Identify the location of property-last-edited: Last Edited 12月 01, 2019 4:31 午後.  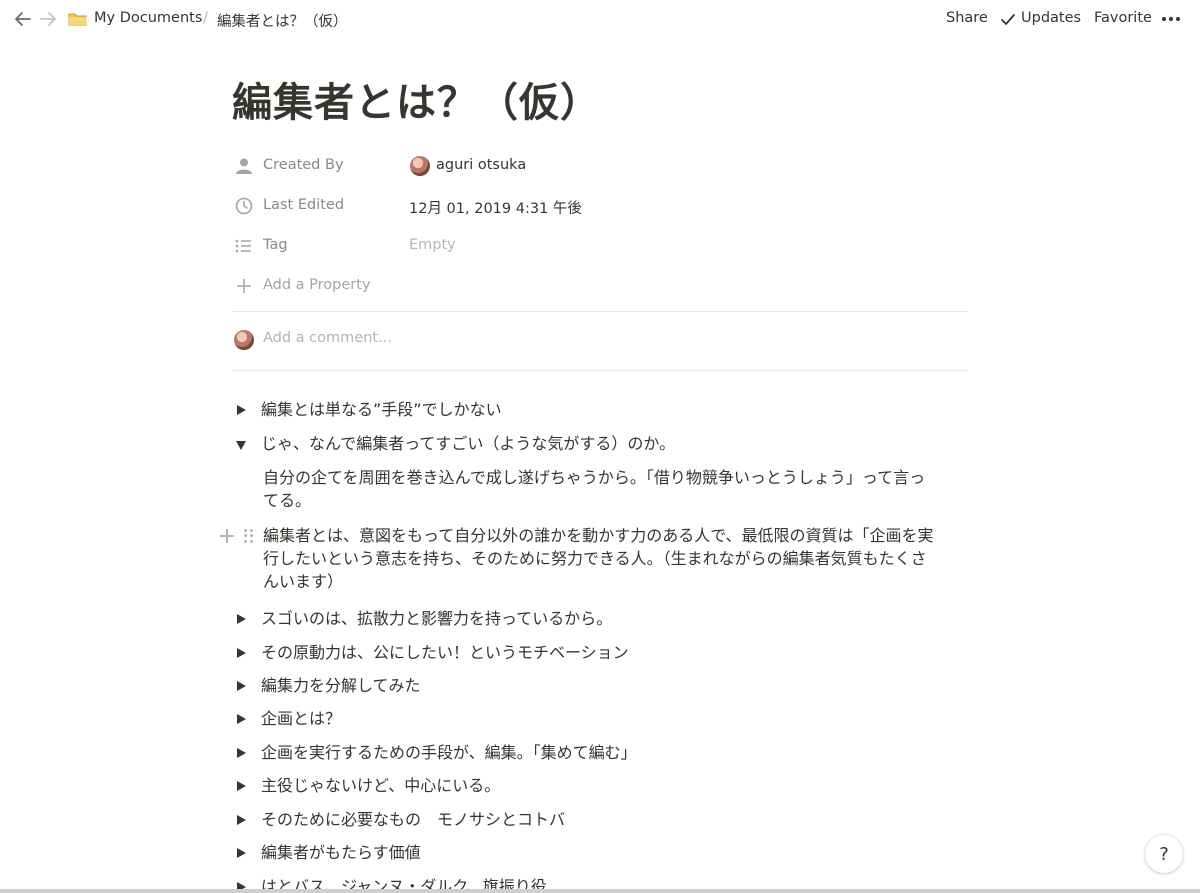
(600, 206).